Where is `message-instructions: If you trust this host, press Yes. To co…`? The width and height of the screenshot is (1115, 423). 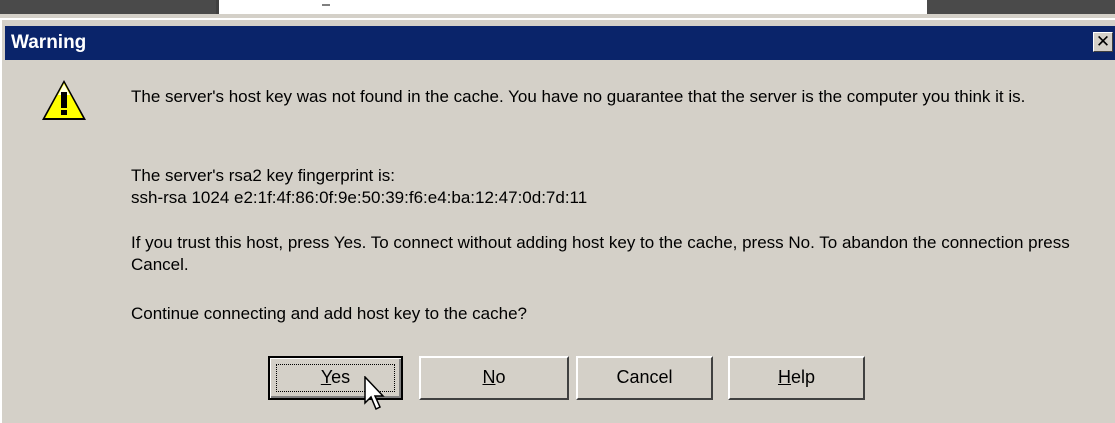
message-instructions: If you trust this host, press Yes. To co… is located at coordinates (600, 253).